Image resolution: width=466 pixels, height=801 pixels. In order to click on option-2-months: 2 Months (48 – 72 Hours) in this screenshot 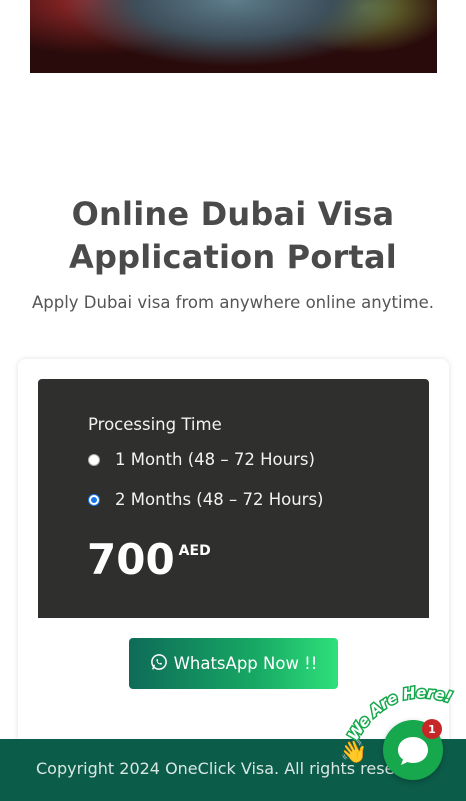, I will do `click(206, 499)`.